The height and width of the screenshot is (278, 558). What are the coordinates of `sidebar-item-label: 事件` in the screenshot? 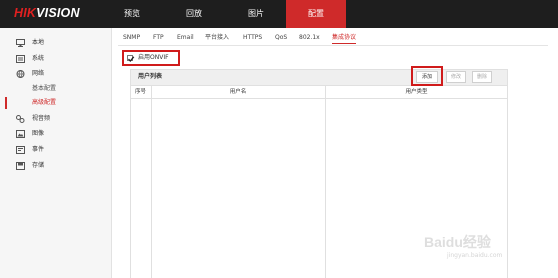 It's located at (38, 149).